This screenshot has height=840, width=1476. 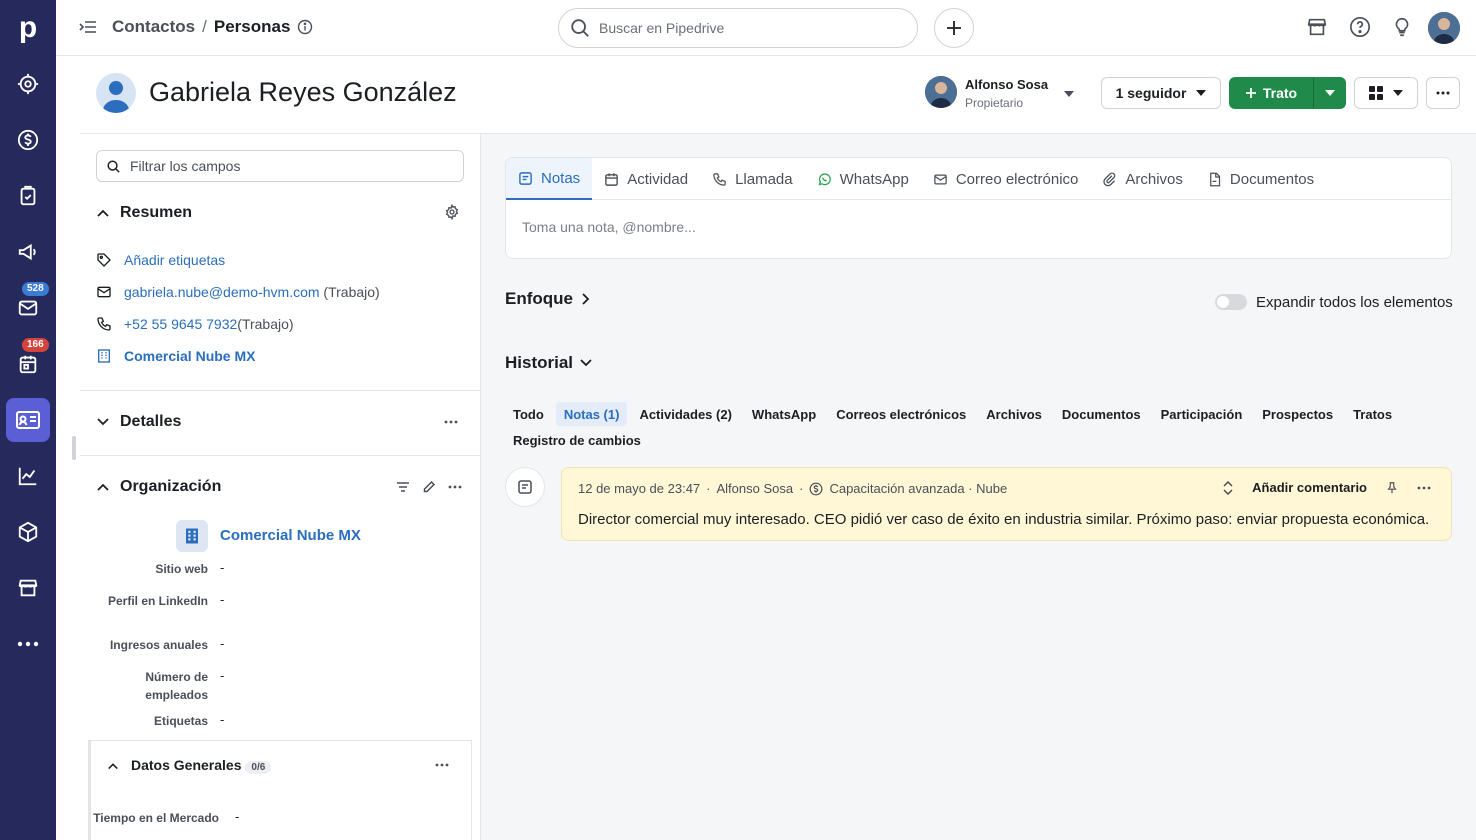 What do you see at coordinates (153, 27) in the screenshot?
I see `breadcrumb-contacts: Contactos` at bounding box center [153, 27].